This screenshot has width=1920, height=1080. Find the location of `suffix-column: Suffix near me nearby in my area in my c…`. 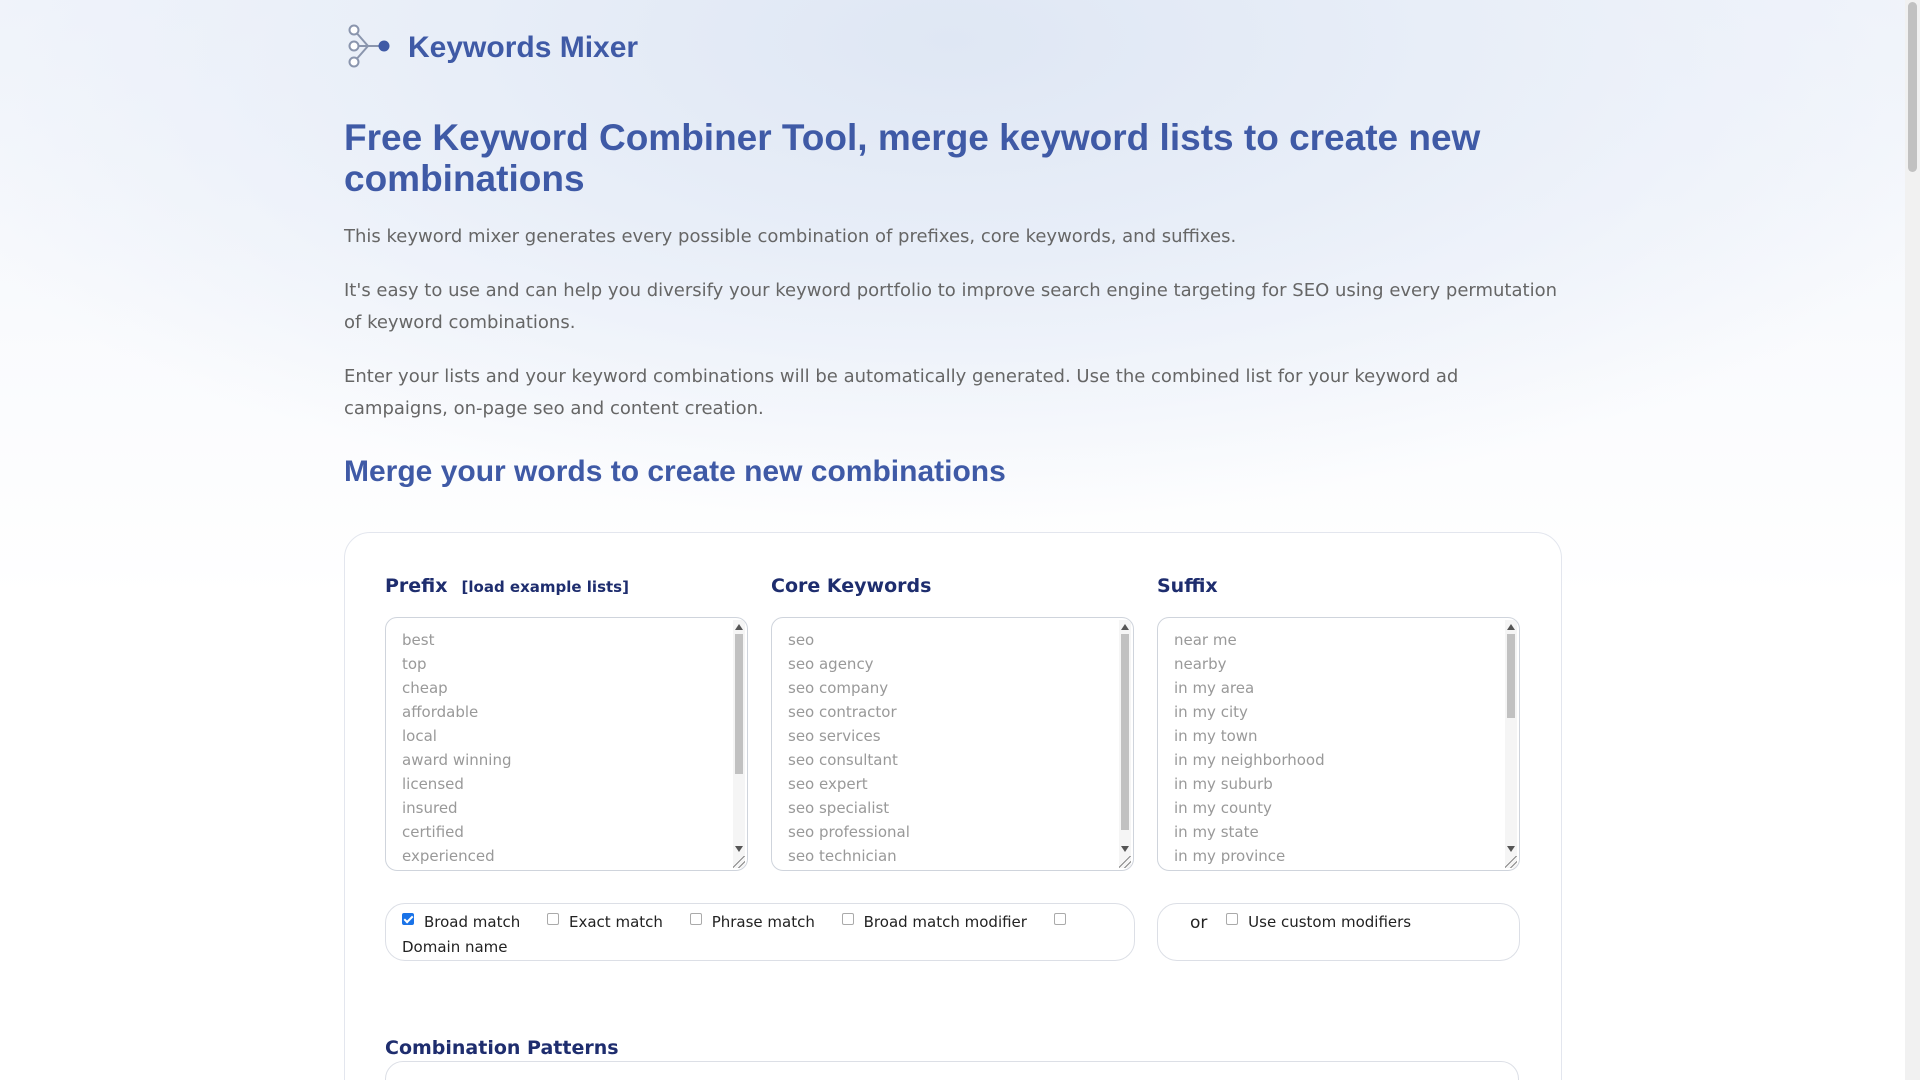

suffix-column: Suffix near me nearby in my area in my c… is located at coordinates (1338, 723).